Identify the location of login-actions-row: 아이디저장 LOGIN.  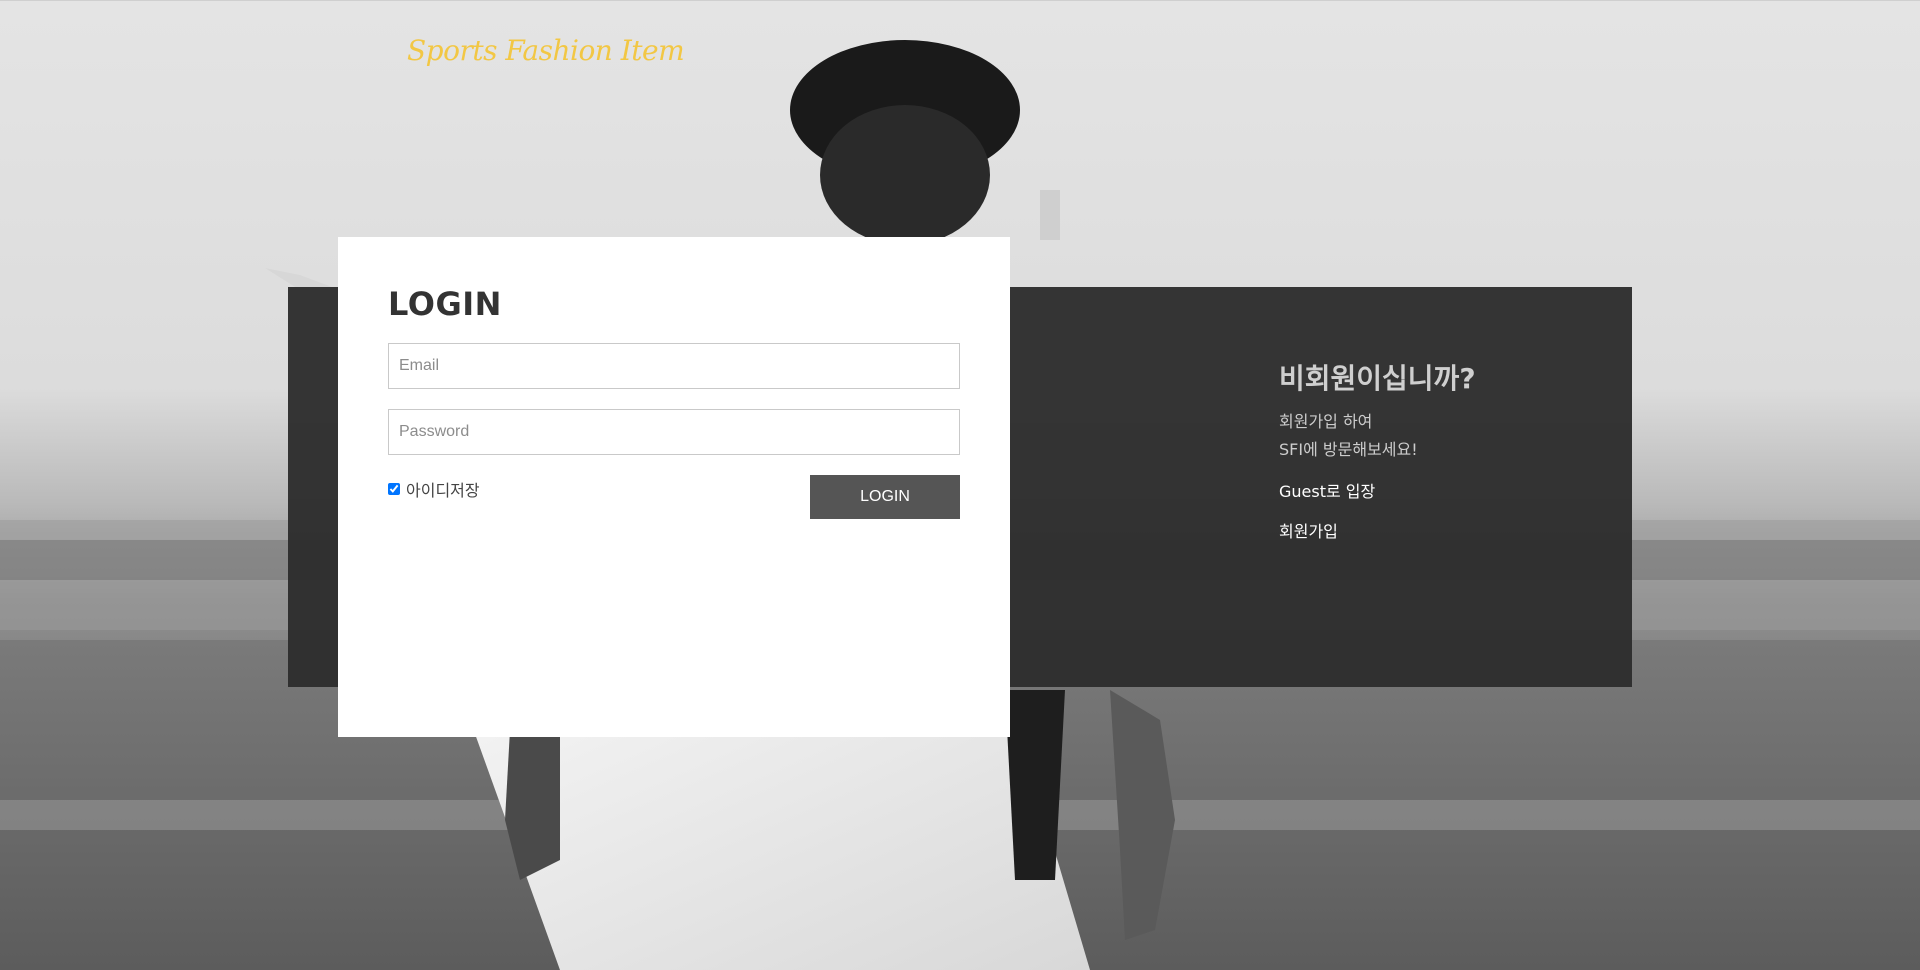
(674, 497).